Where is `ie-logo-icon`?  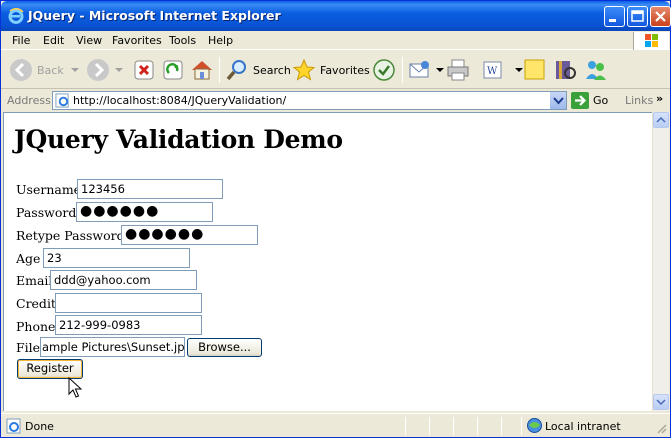
ie-logo-icon is located at coordinates (16, 16).